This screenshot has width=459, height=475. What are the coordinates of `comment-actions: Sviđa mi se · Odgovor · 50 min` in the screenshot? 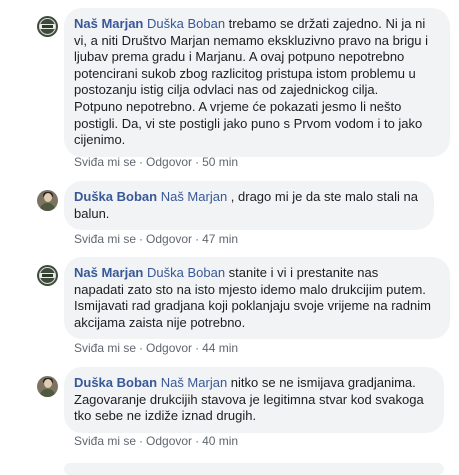 It's located at (156, 162).